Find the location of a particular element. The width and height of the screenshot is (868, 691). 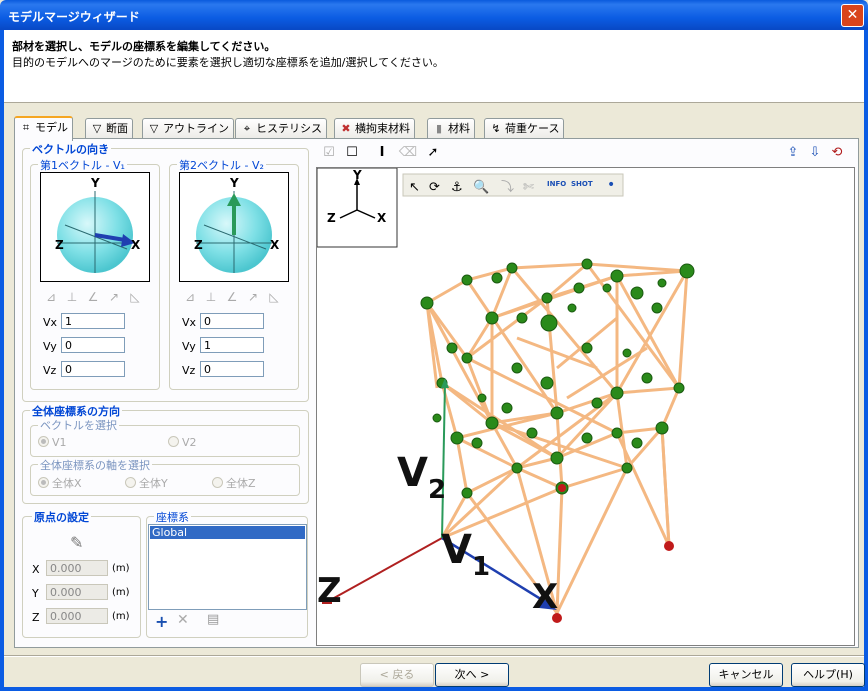

checkbox-icon: ☑ is located at coordinates (329, 153).